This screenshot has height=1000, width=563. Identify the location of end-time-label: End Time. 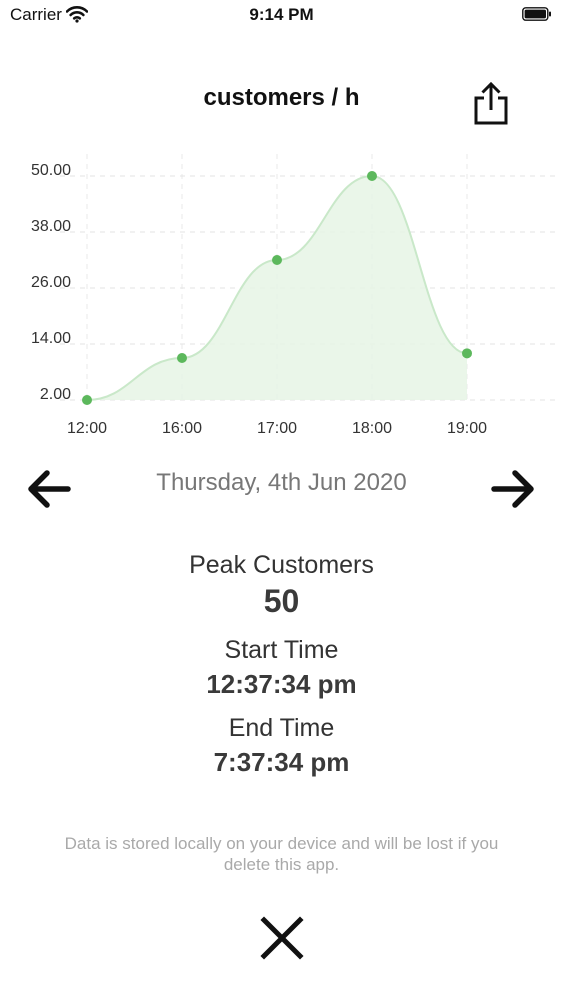
(281, 728).